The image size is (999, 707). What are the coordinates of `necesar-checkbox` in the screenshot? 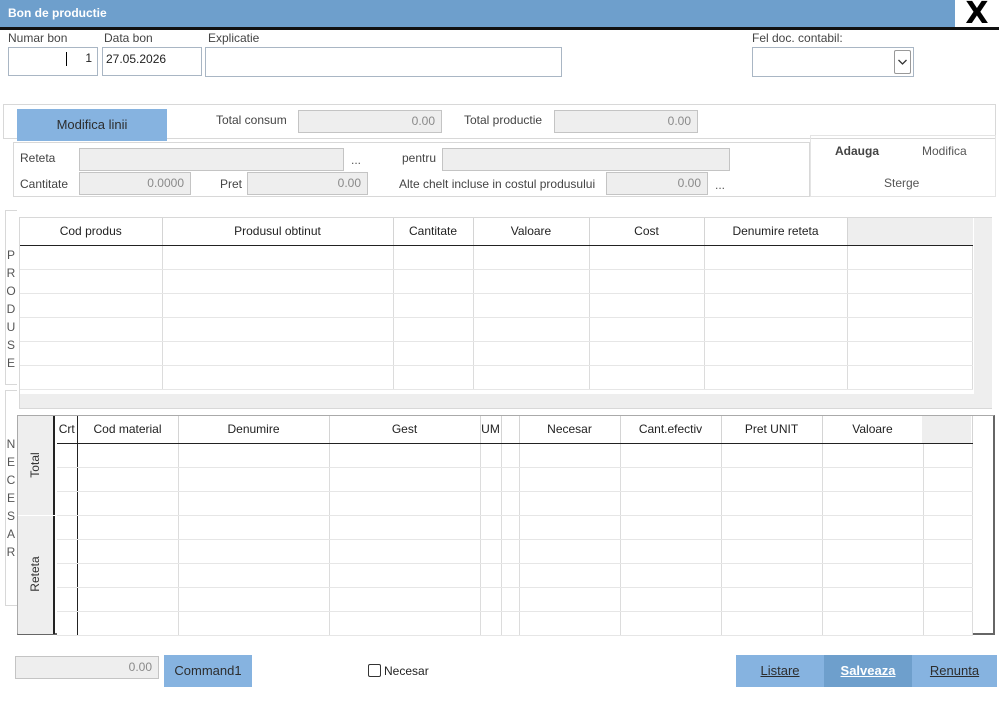 It's located at (374, 670).